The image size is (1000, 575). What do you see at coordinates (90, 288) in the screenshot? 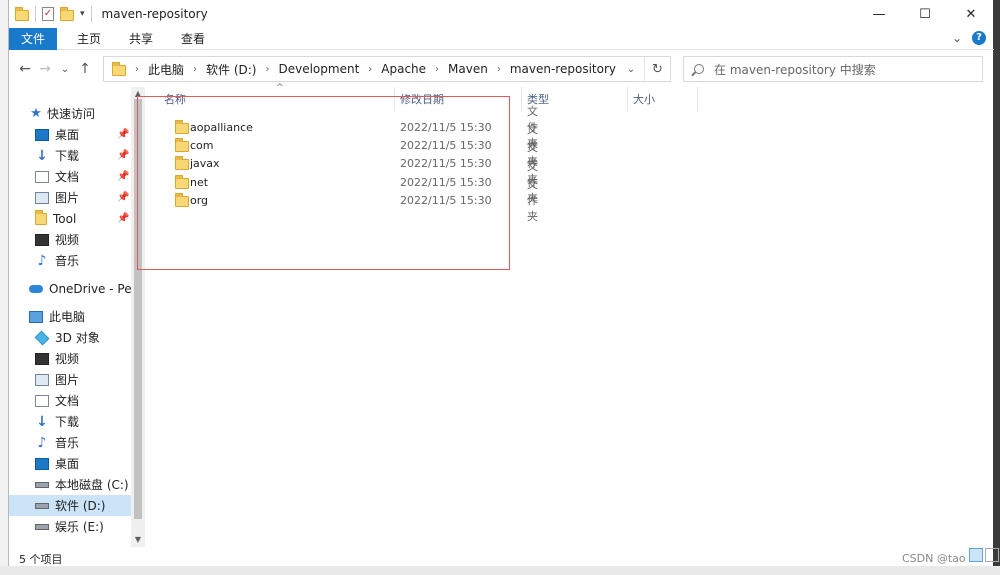
I see `sidebar-item-label: OneDrive - Perso` at bounding box center [90, 288].